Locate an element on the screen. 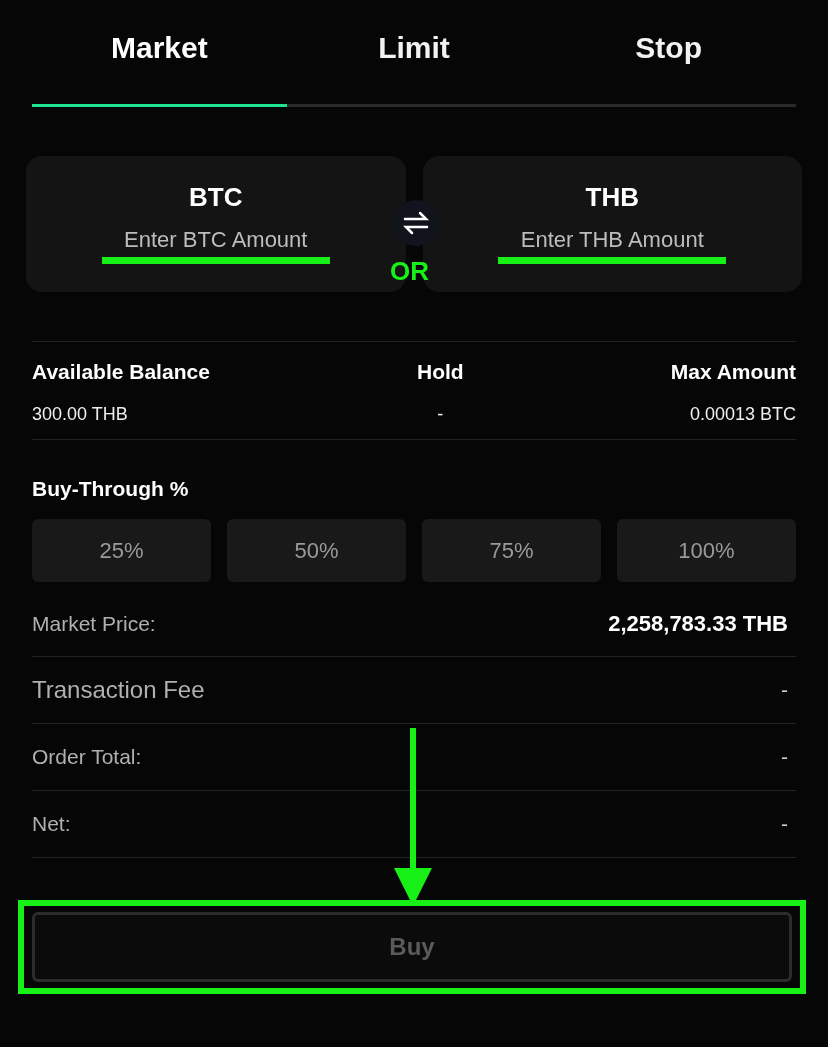  percent-option: 25% is located at coordinates (121, 550).